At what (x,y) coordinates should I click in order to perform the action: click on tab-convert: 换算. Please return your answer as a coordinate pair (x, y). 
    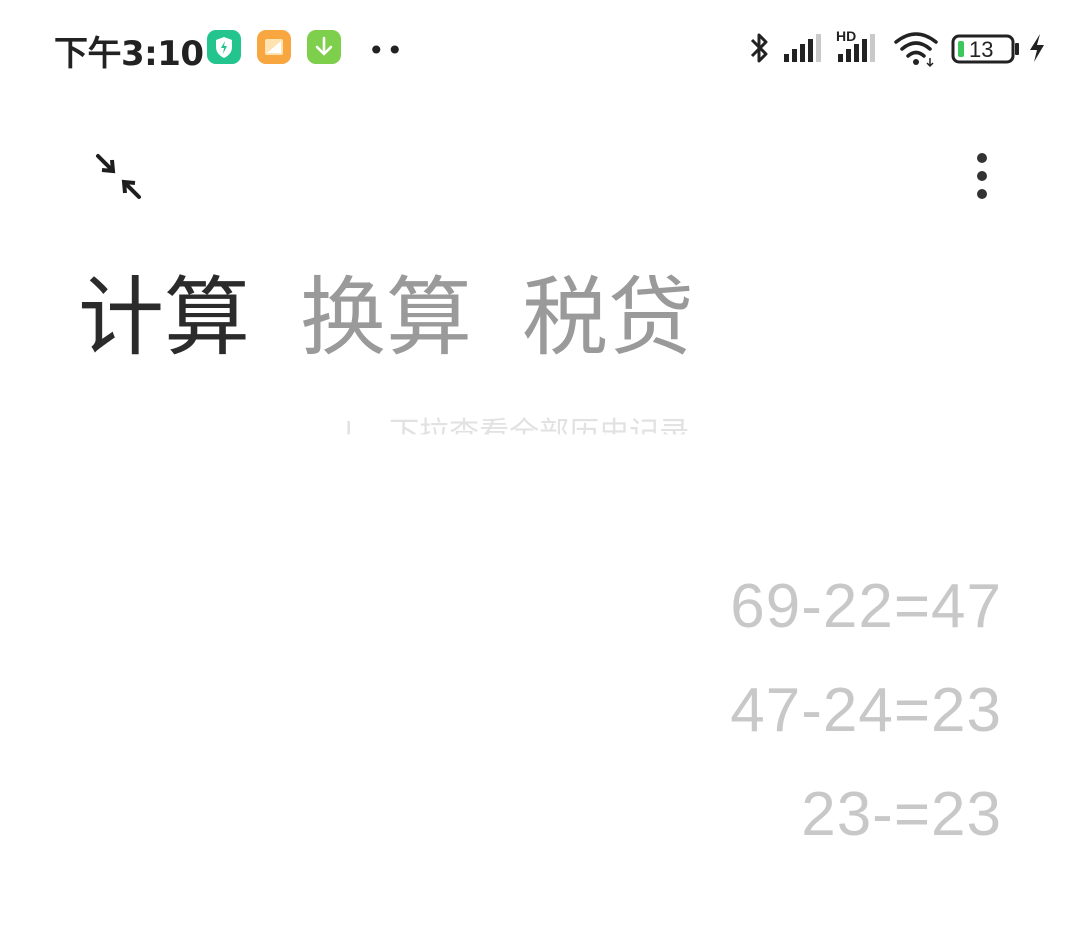
    Looking at the image, I should click on (386, 318).